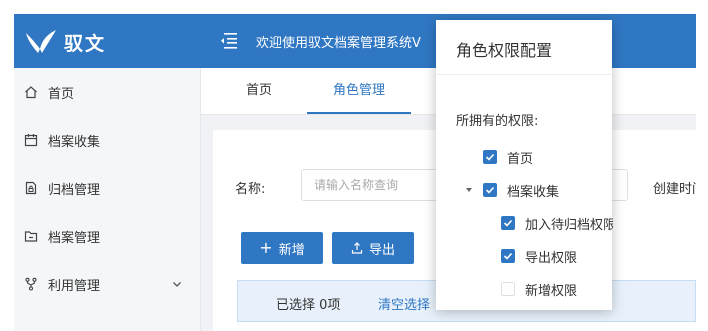  What do you see at coordinates (107, 236) in the screenshot?
I see `sidebar-item-archives: 档案管理` at bounding box center [107, 236].